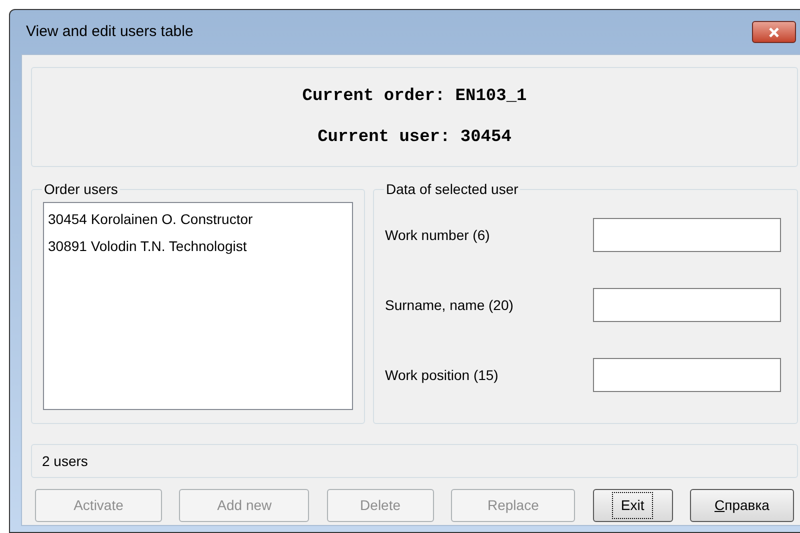 The image size is (800, 533). I want to click on window-title: View and edit users table, so click(110, 32).